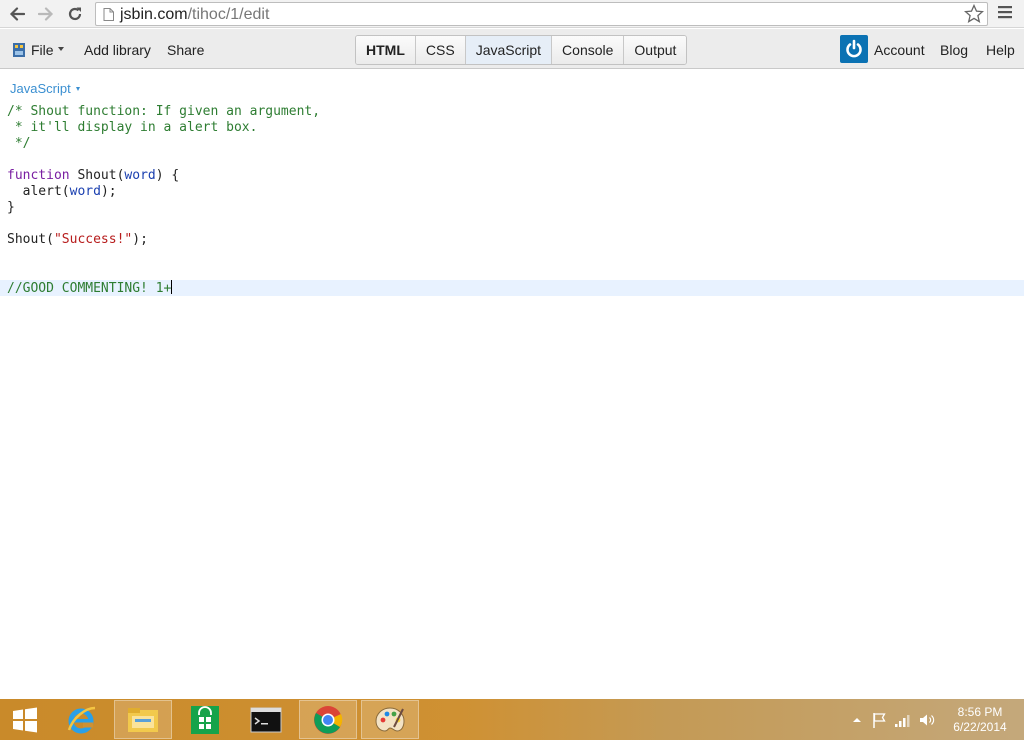  I want to click on chrome-menu-button, so click(1005, 14).